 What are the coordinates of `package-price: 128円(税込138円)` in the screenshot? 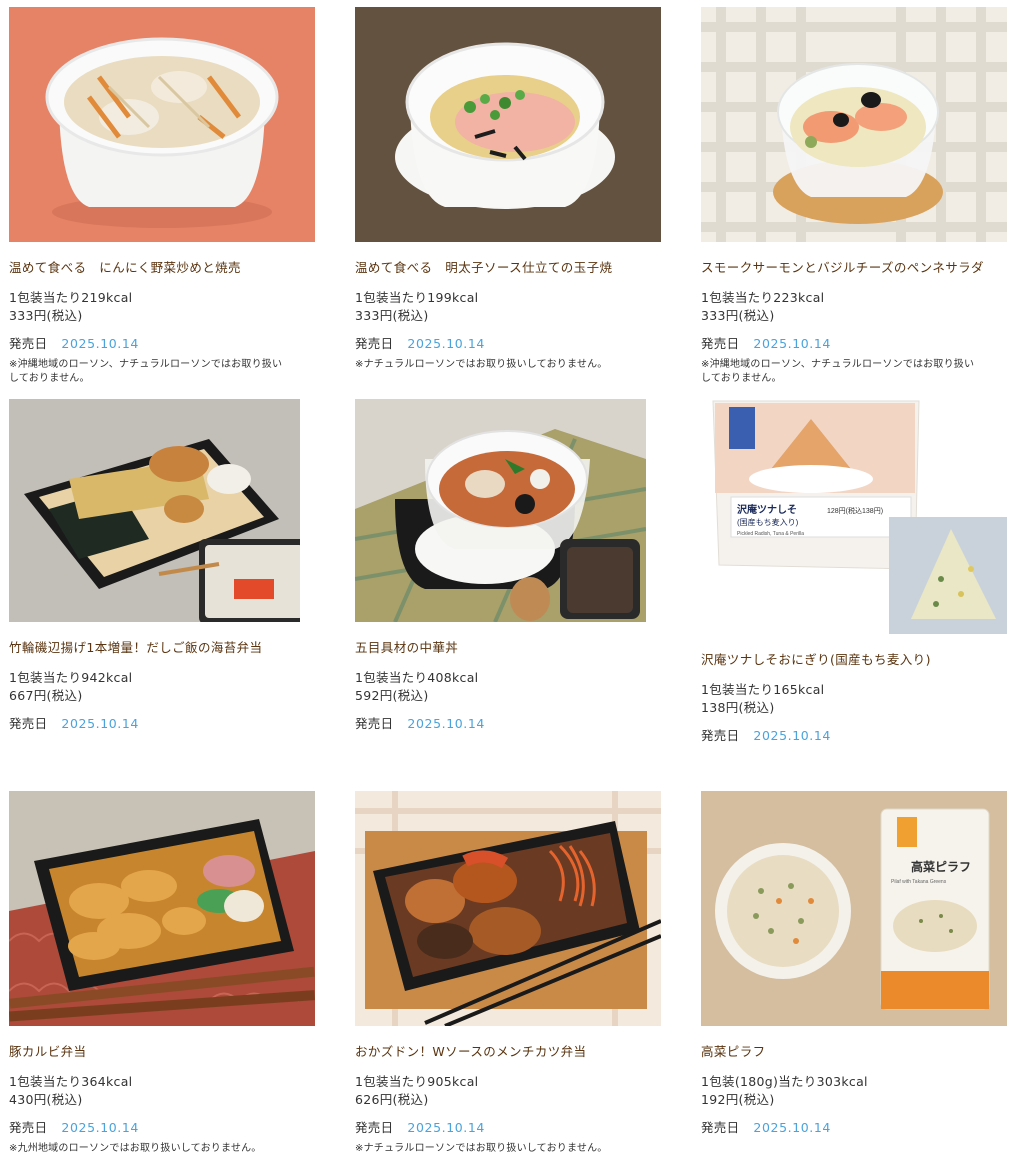 It's located at (855, 510).